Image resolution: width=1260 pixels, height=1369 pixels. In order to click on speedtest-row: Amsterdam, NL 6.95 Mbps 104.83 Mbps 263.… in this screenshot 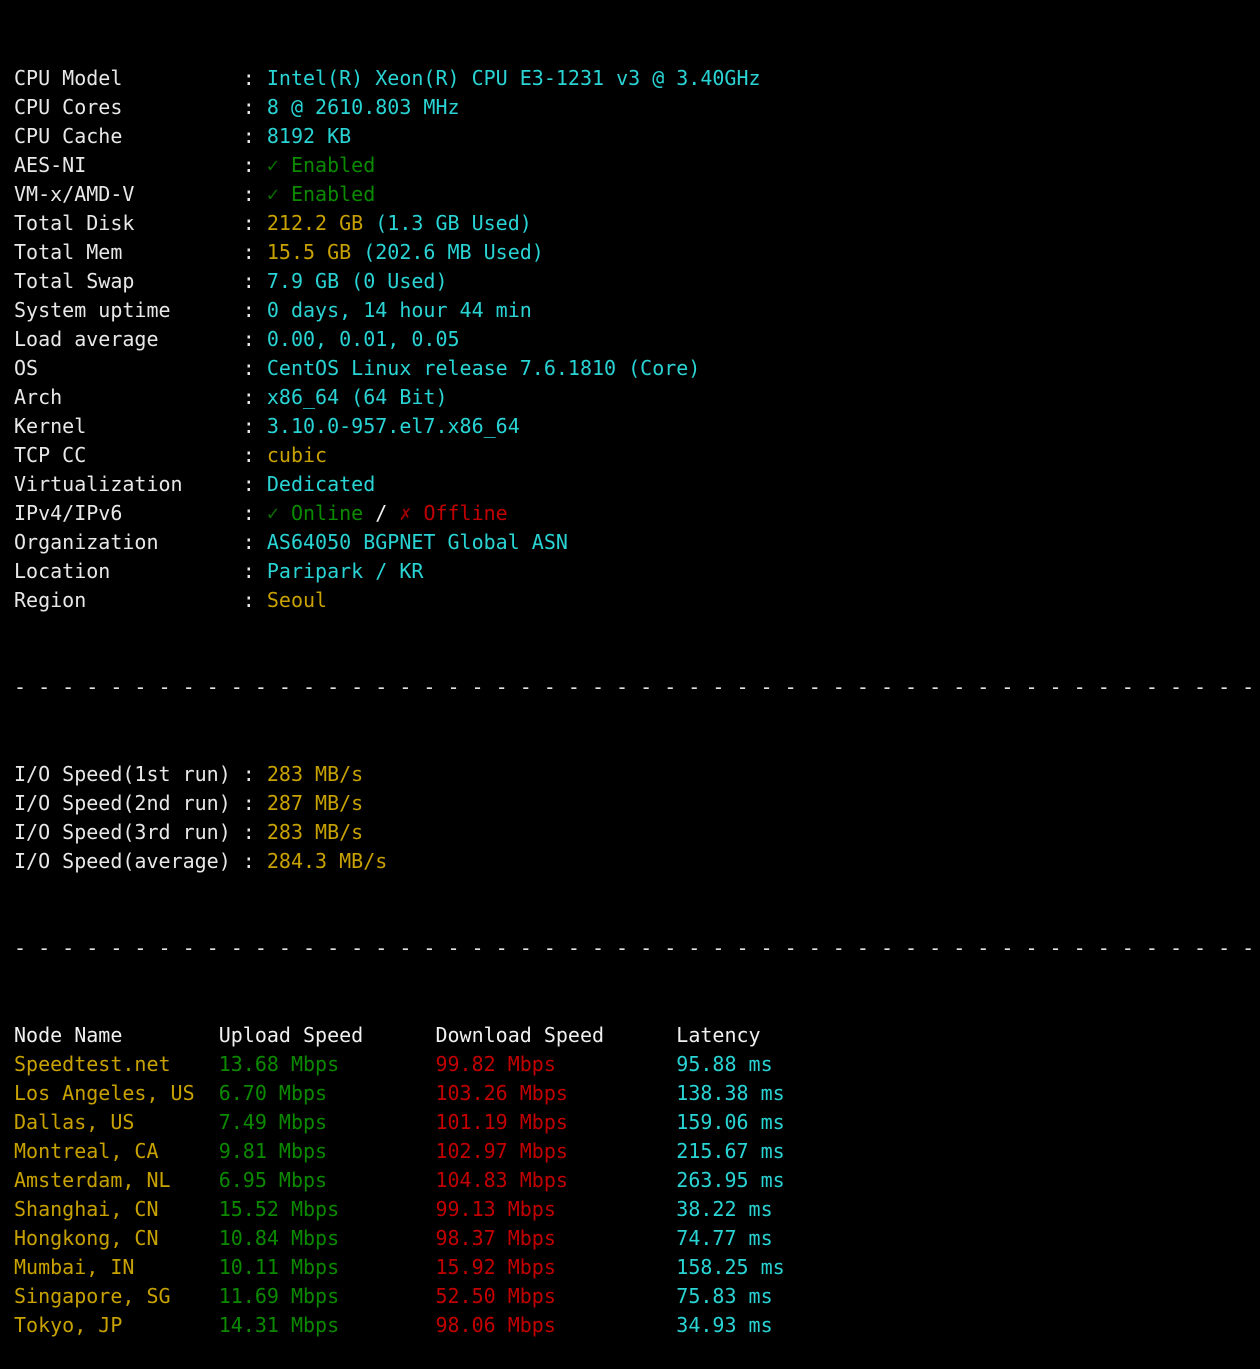, I will do `click(637, 1180)`.